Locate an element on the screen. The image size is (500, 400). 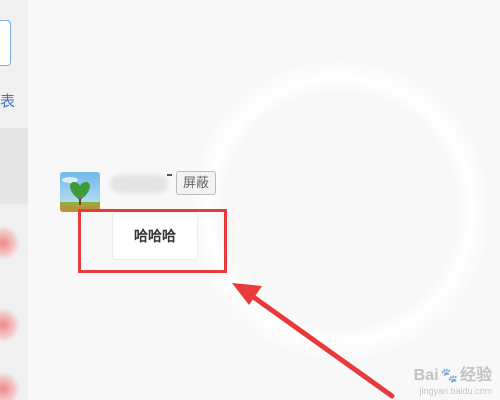
username-tail is located at coordinates (169, 175).